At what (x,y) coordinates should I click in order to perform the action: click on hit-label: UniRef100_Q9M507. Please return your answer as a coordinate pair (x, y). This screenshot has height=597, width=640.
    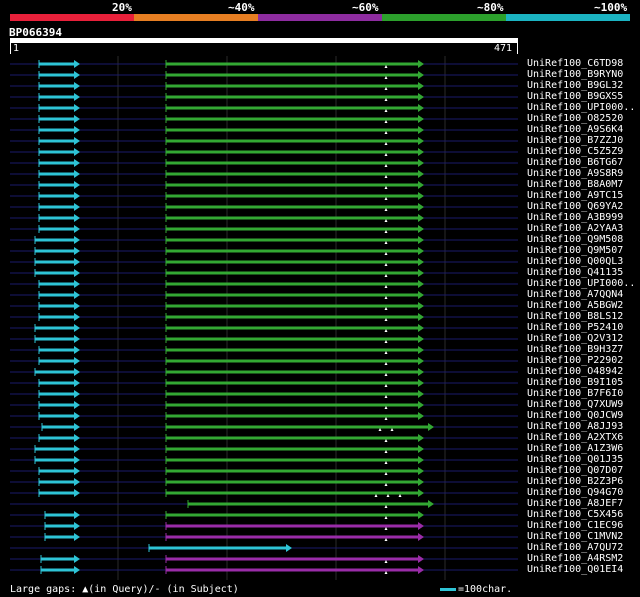
    Looking at the image, I should click on (575, 251).